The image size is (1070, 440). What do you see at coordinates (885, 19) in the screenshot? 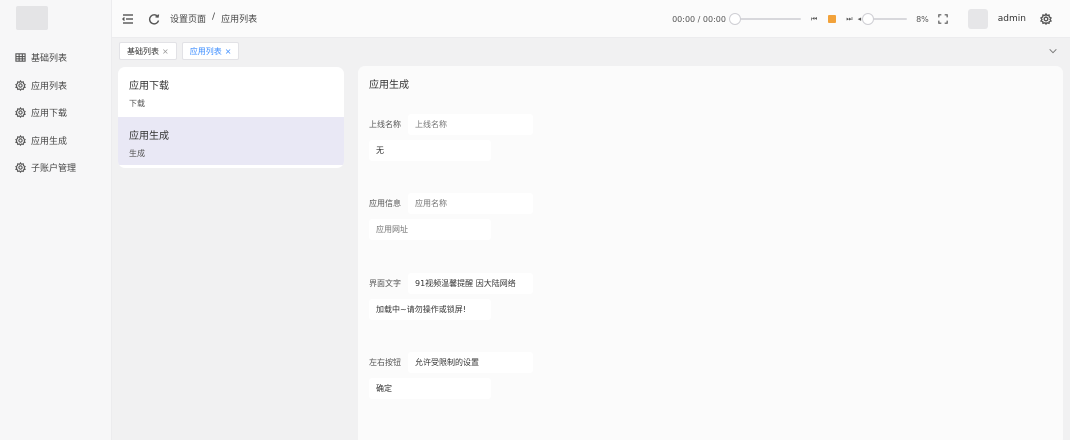
I see `volume-slider` at bounding box center [885, 19].